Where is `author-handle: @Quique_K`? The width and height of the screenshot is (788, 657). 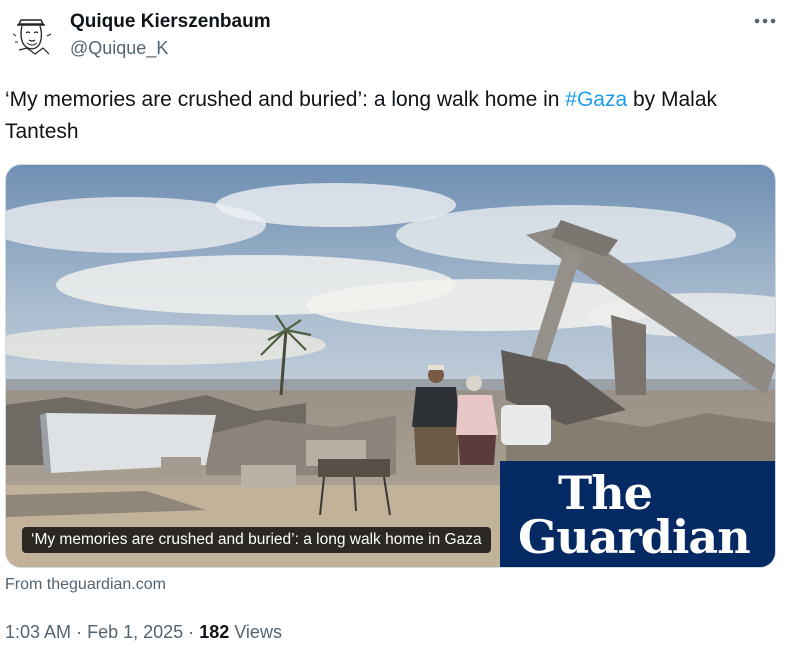 author-handle: @Quique_K is located at coordinates (119, 48).